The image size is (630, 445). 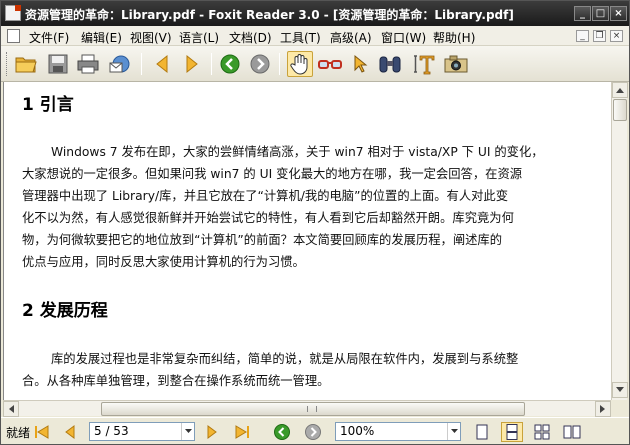 I want to click on menu-advanced: 高级(A), so click(x=351, y=37).